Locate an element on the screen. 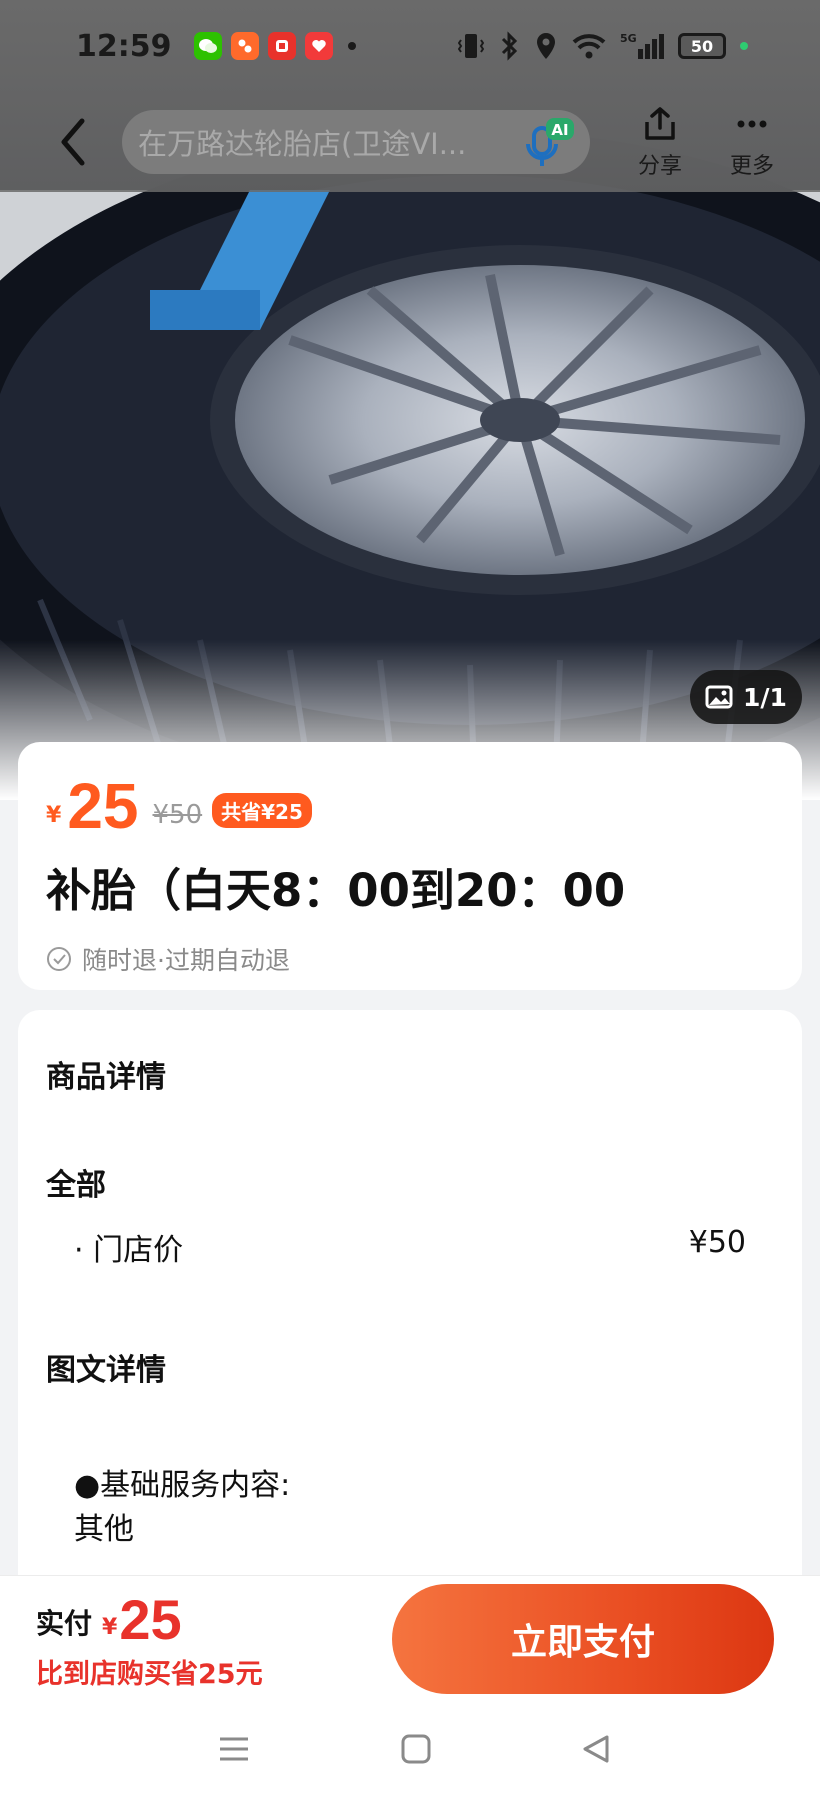 The image size is (820, 1802). item-price: ¥50 is located at coordinates (717, 1242).